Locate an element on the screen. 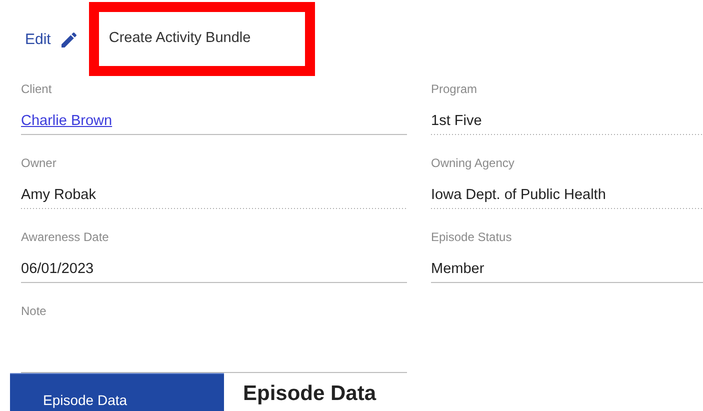 This screenshot has width=703, height=411. field-label: Owner is located at coordinates (38, 163).